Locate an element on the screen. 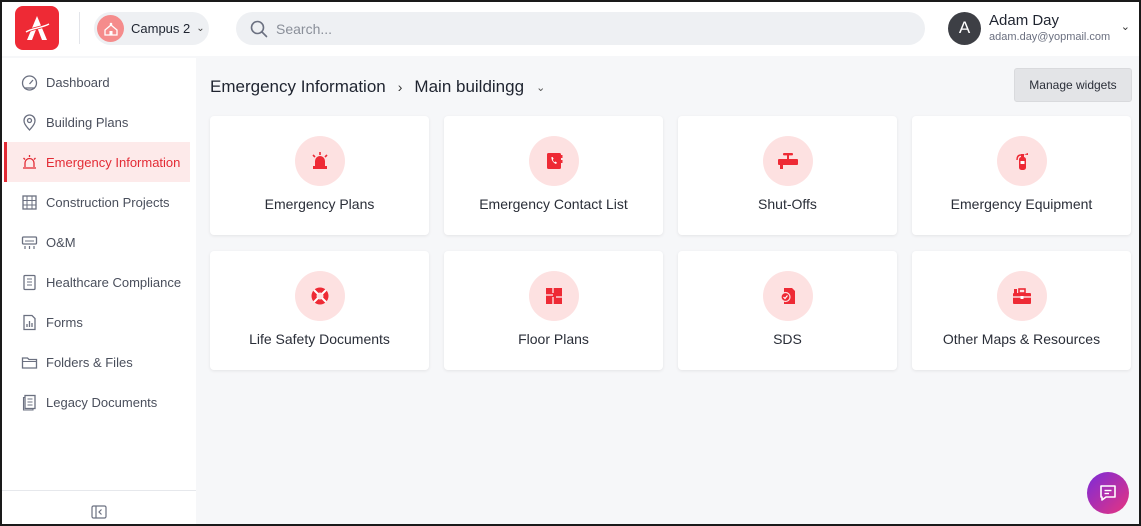 Image resolution: width=1141 pixels, height=526 pixels. search-icon is located at coordinates (259, 28).